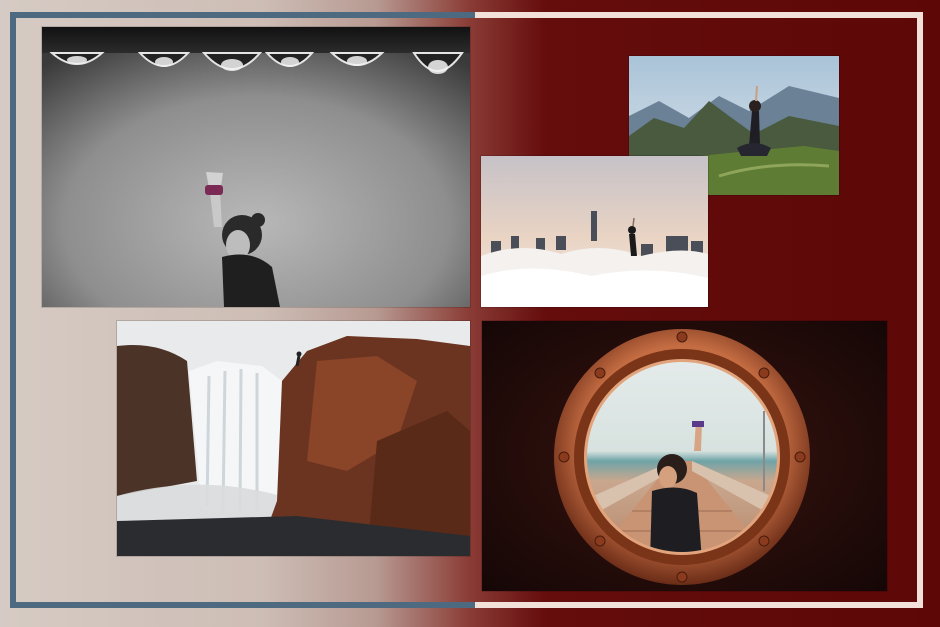  Describe the element at coordinates (242, 15) in the screenshot. I see `frame-top-left` at that location.